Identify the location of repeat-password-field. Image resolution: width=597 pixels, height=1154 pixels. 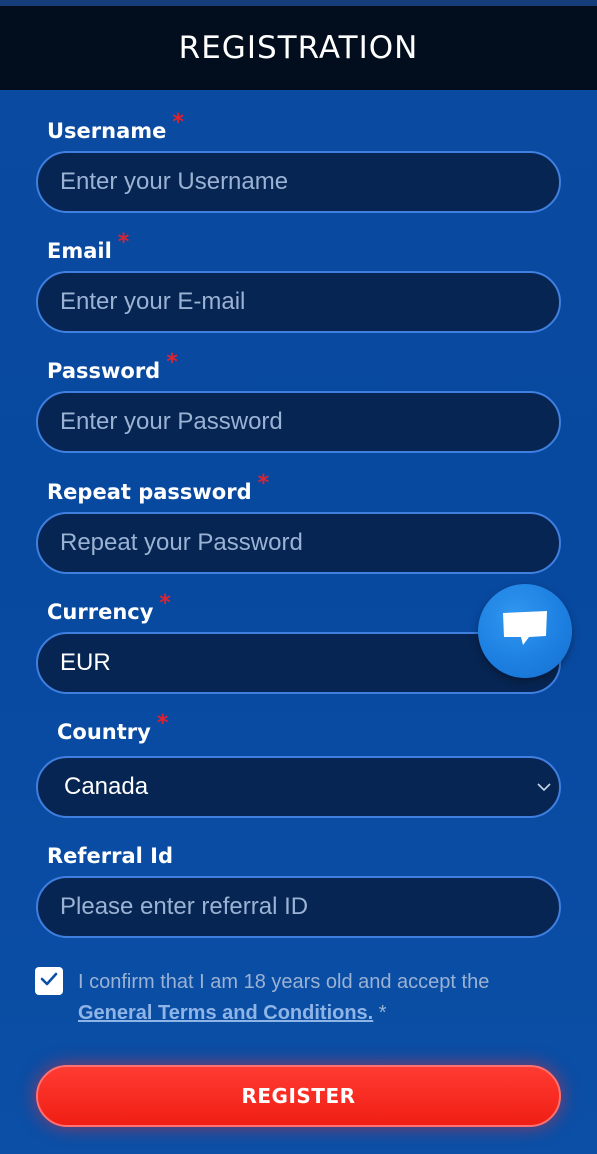
(298, 543).